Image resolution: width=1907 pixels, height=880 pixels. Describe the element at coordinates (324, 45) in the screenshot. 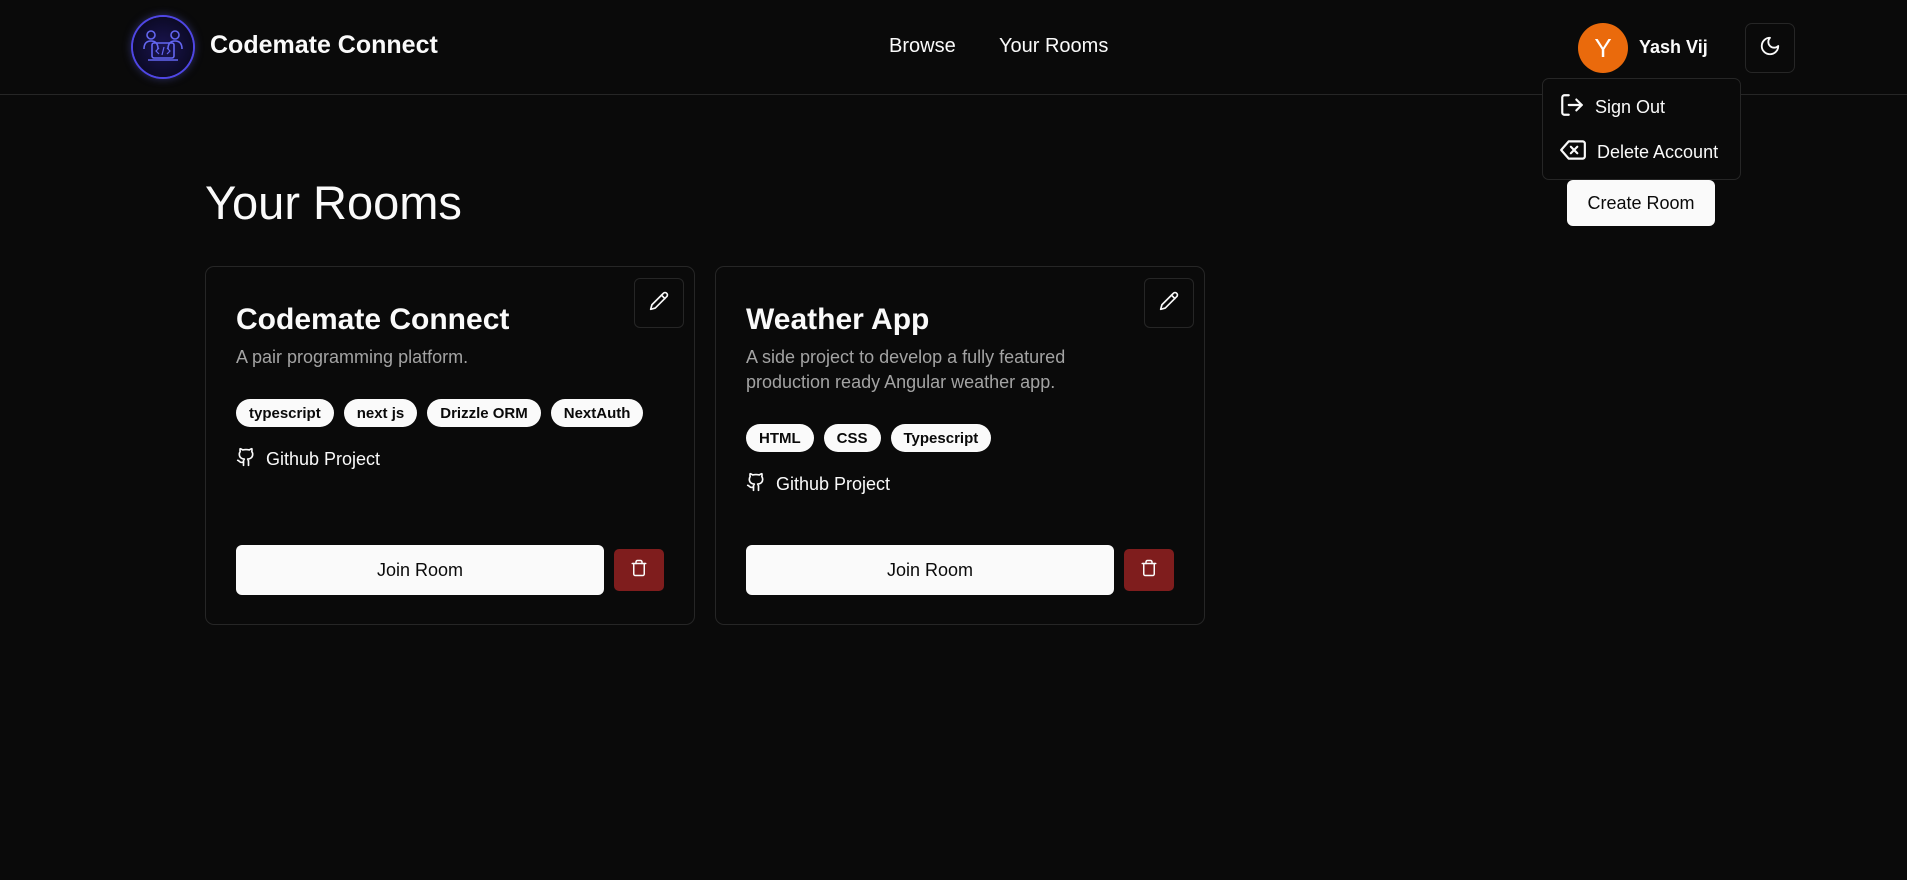

I see `brand-name: Codemate Connect` at that location.